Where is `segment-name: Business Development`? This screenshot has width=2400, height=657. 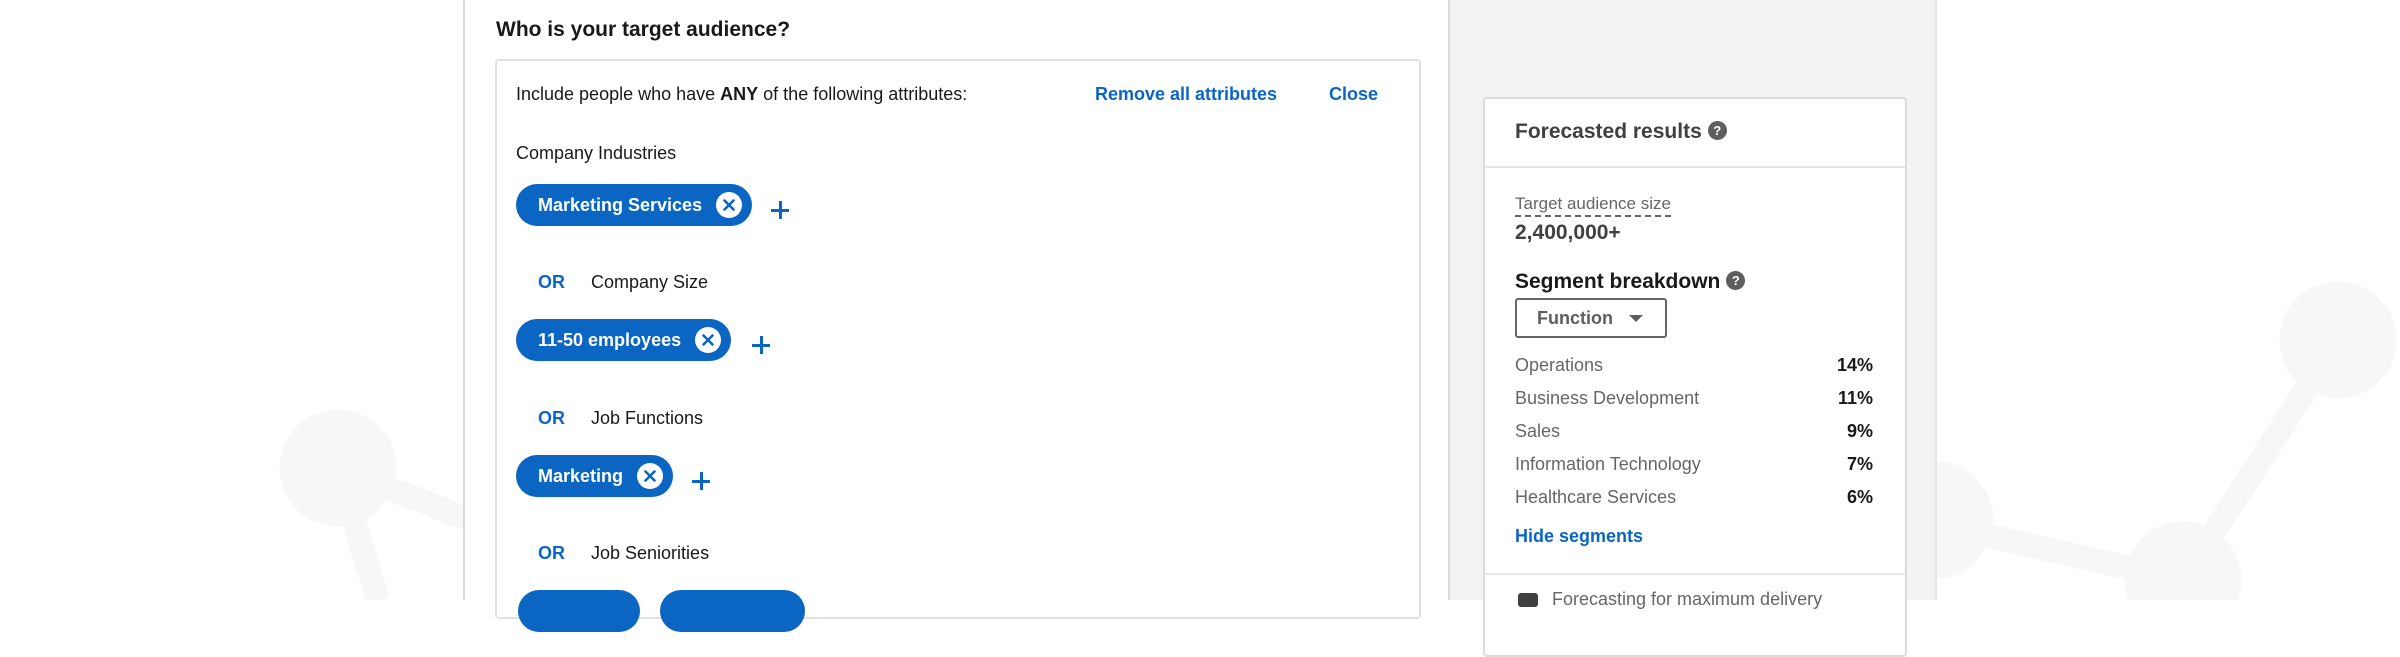
segment-name: Business Development is located at coordinates (1607, 398).